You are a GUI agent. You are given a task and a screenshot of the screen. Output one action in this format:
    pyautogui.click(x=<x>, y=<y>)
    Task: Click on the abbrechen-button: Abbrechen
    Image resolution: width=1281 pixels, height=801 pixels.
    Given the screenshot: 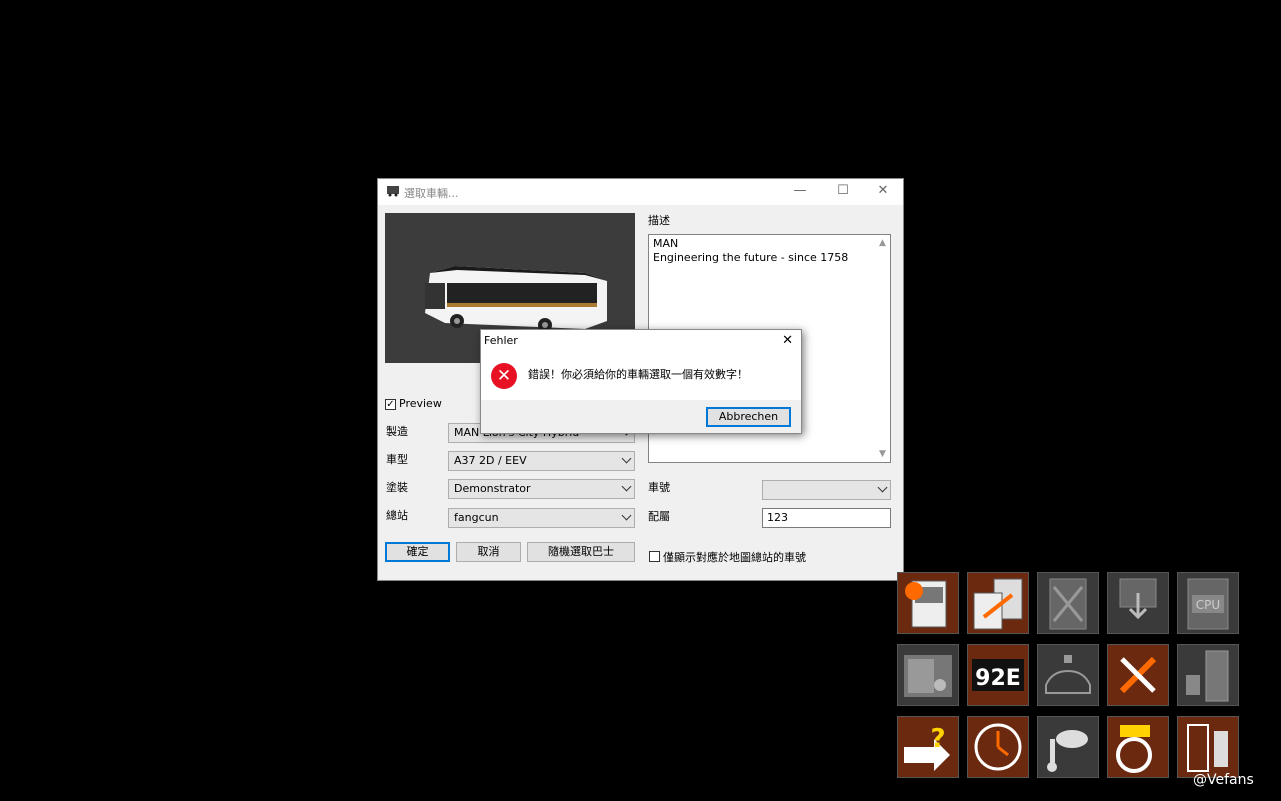 What is the action you would take?
    pyautogui.click(x=748, y=417)
    